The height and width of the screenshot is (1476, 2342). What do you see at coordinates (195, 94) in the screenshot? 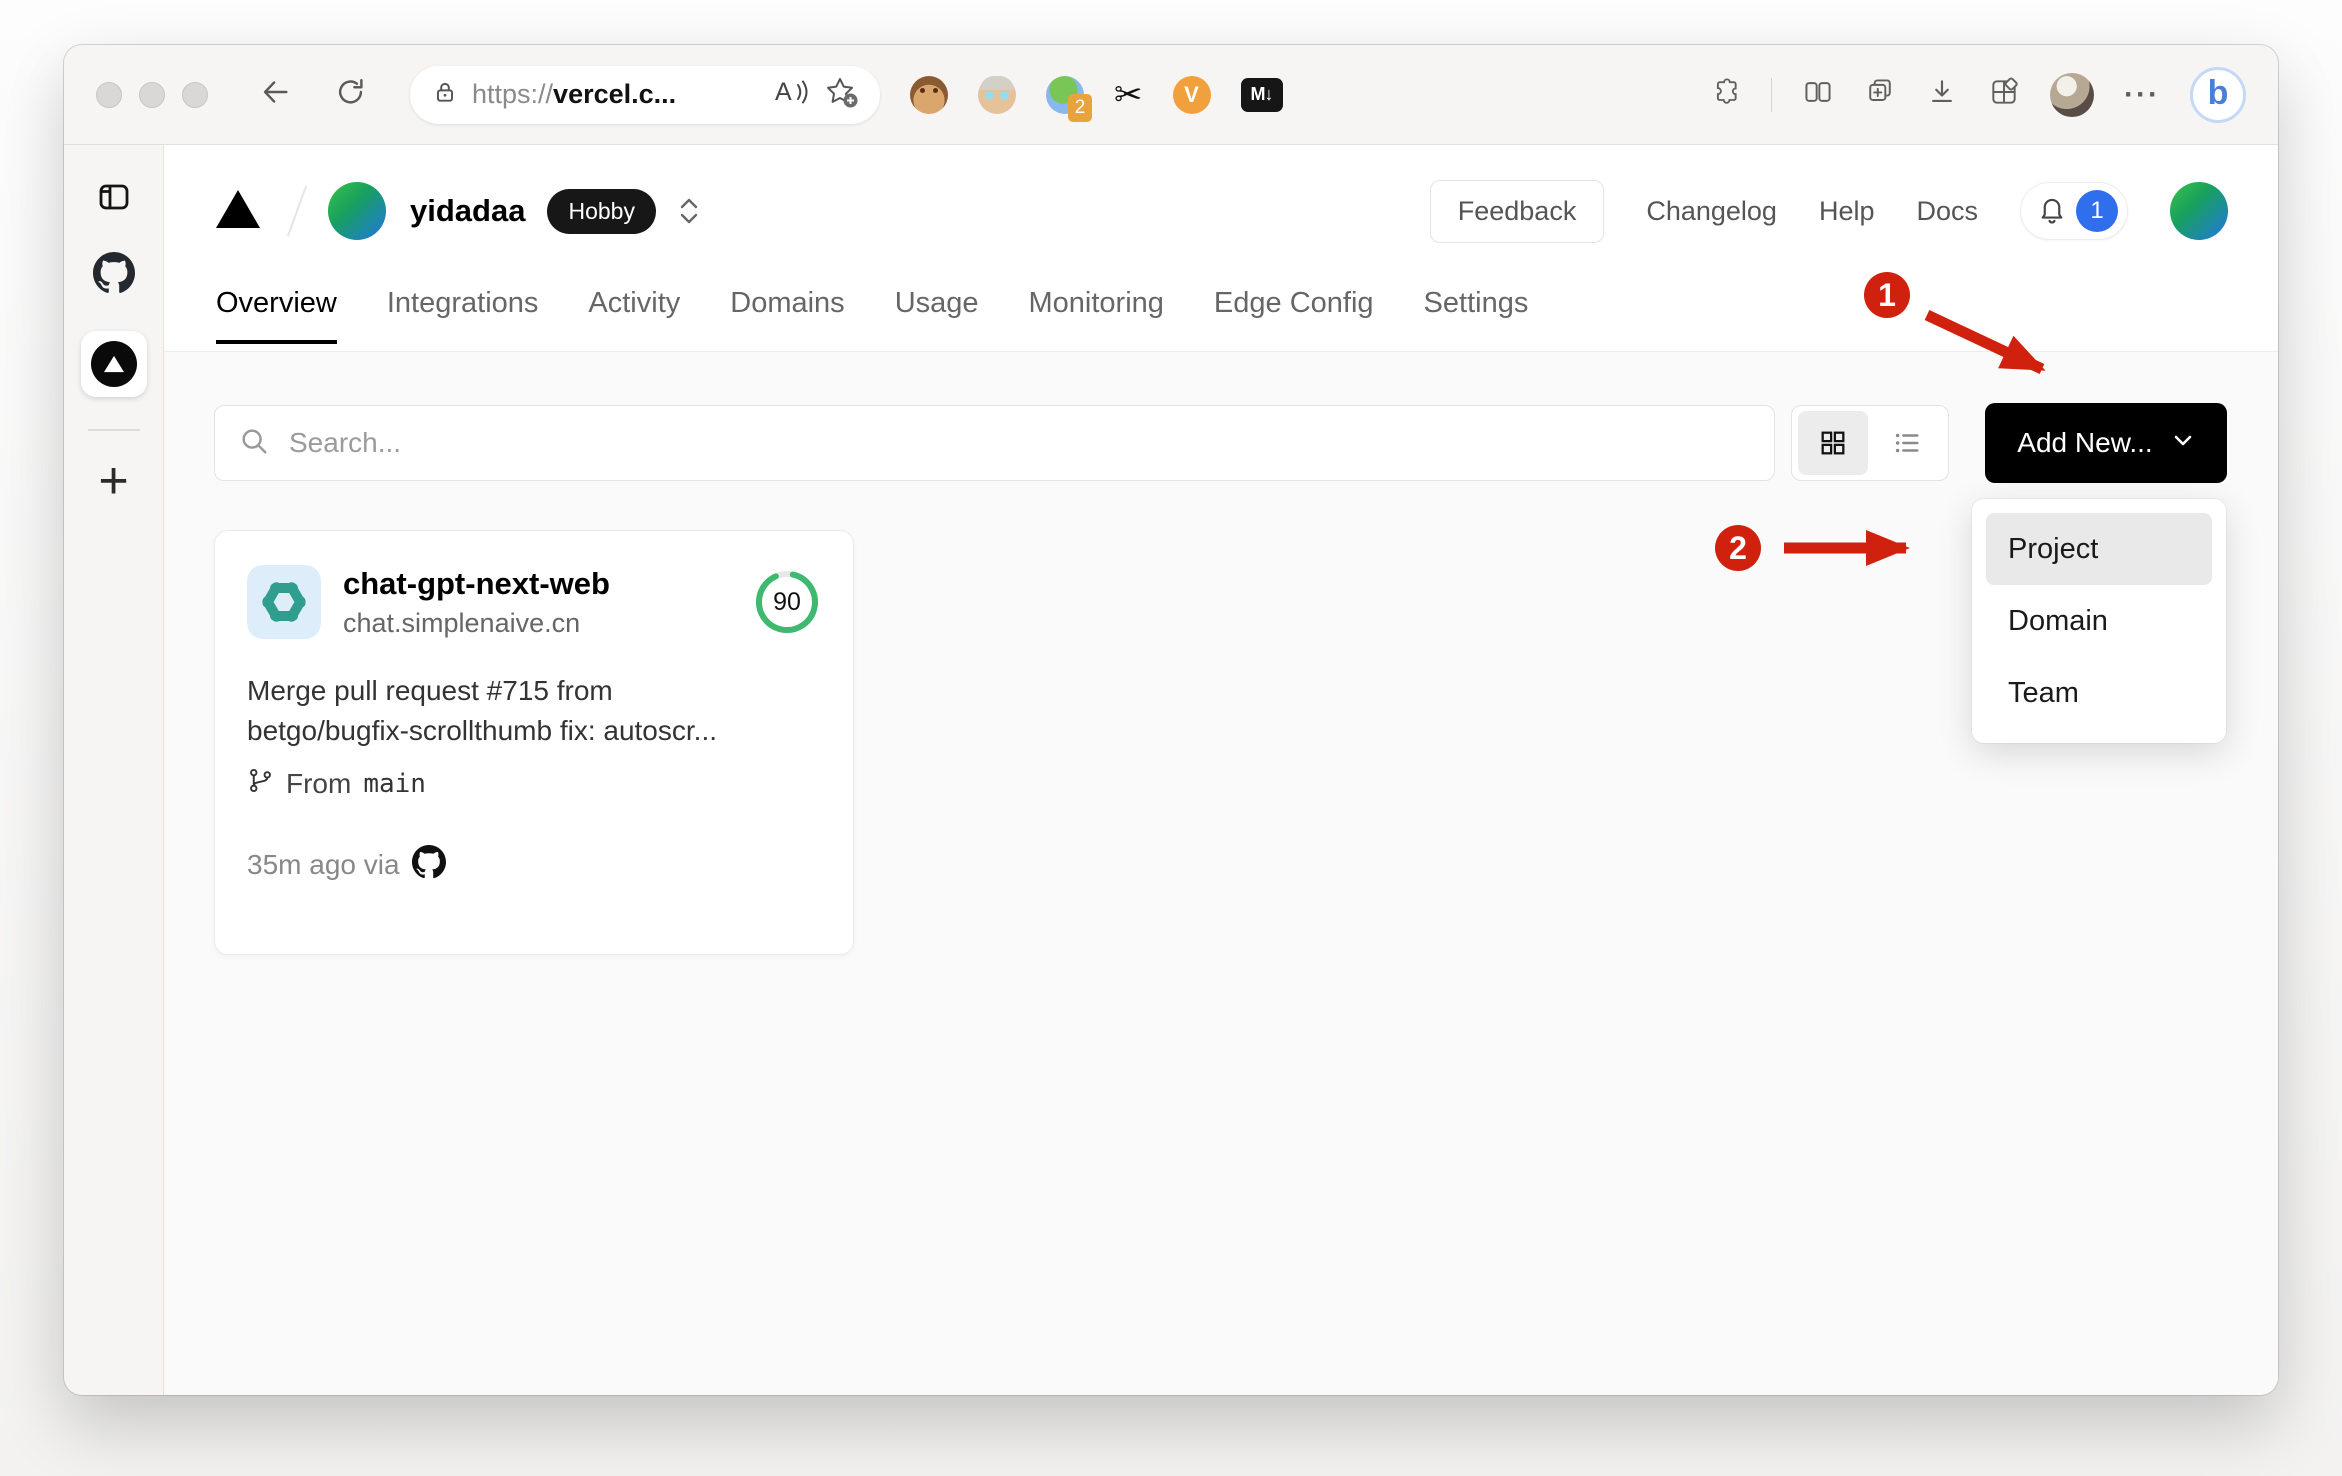
I see `window-zoom-button` at bounding box center [195, 94].